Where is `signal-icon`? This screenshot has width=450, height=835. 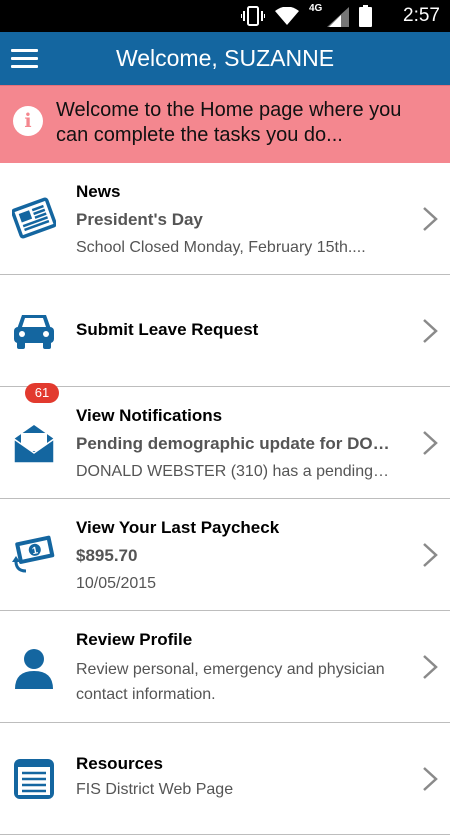
signal-icon is located at coordinates (338, 17).